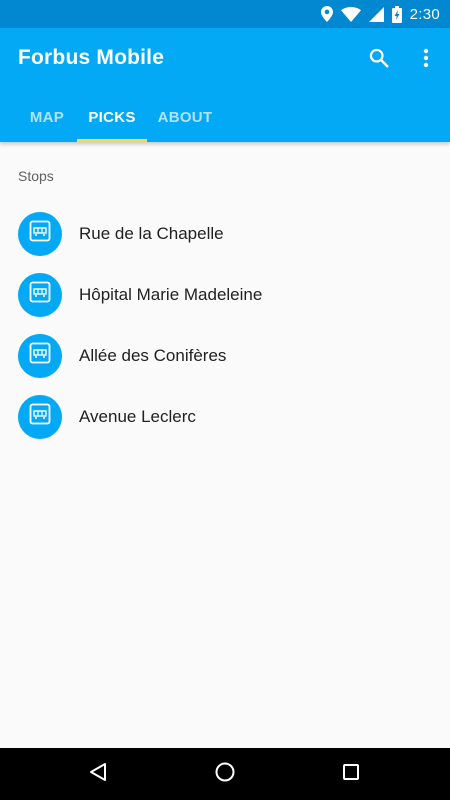 This screenshot has width=450, height=800. I want to click on search-button, so click(379, 60).